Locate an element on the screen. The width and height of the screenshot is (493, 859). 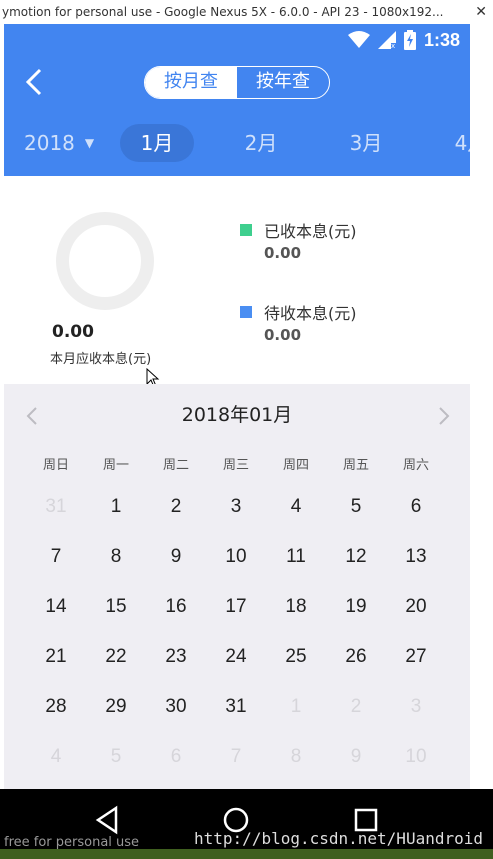
tab-by-month: 按月查 is located at coordinates (191, 82).